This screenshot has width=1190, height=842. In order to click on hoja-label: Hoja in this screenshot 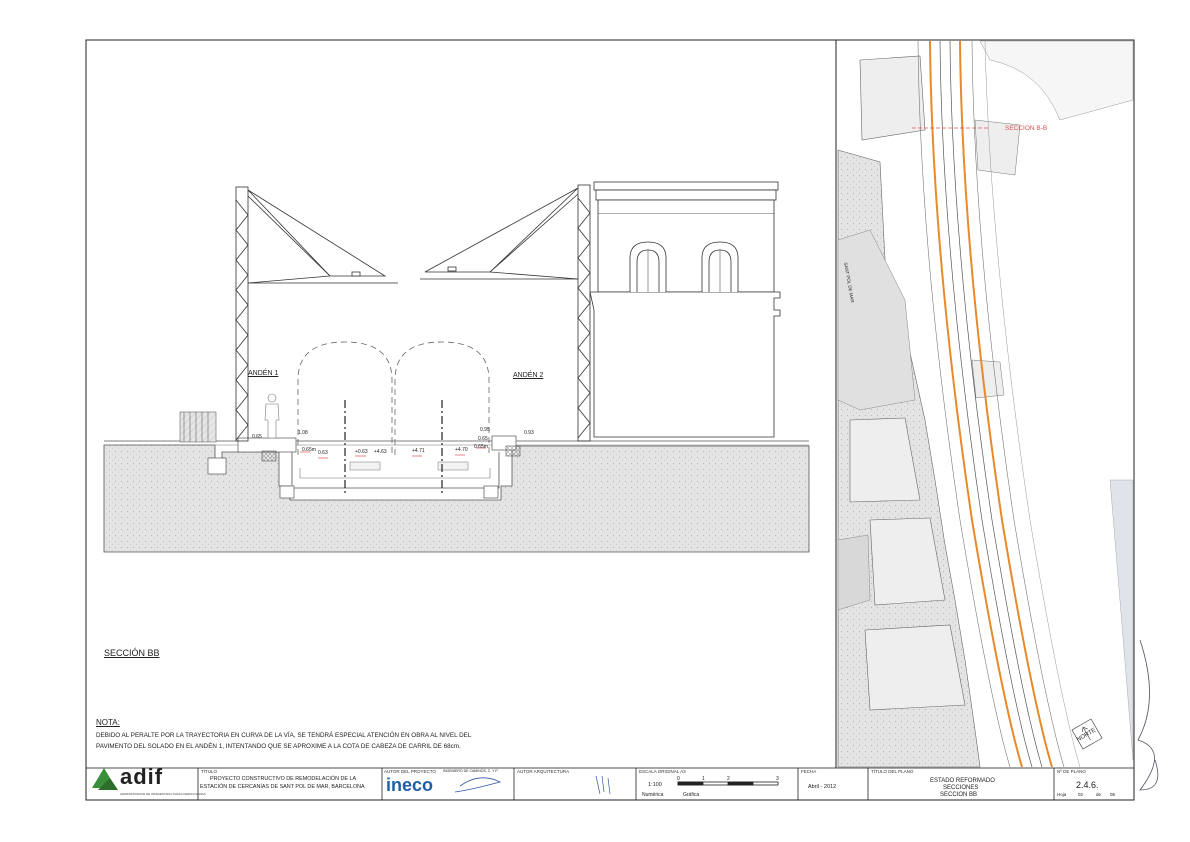, I will do `click(1062, 794)`.